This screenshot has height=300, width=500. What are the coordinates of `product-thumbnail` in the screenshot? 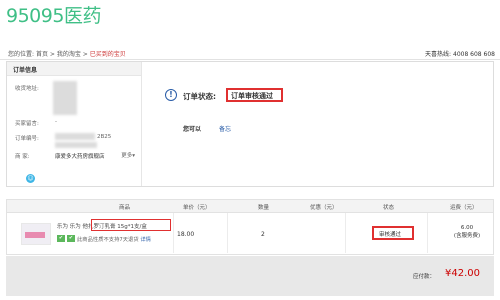 It's located at (36, 234).